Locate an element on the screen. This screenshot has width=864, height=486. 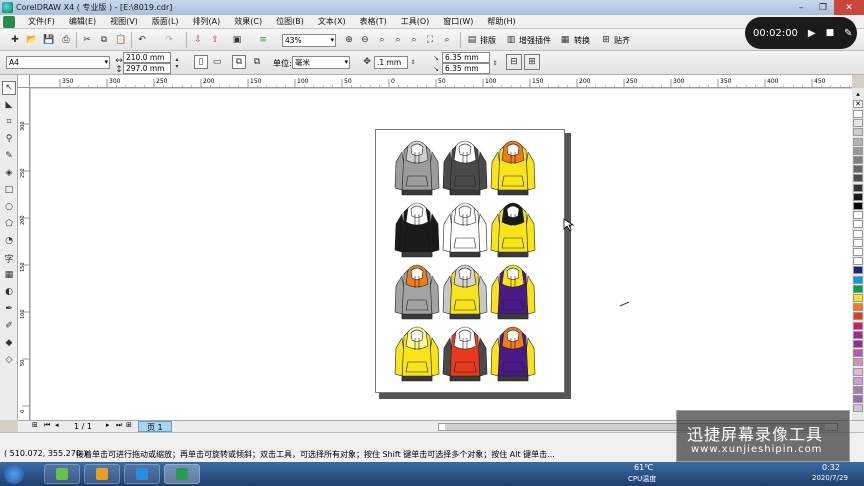
menu-table: 表格(T) is located at coordinates (373, 21).